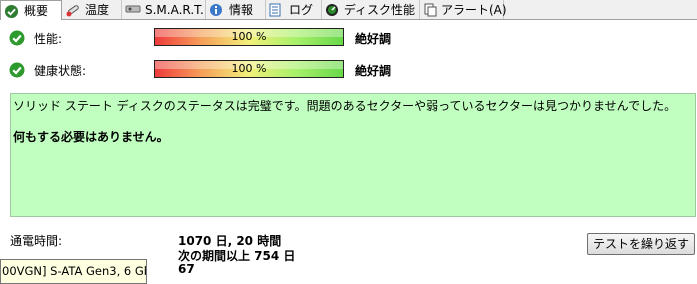 This screenshot has width=697, height=284. I want to click on recommendation-message: 何もする必要はありません。, so click(91, 137).